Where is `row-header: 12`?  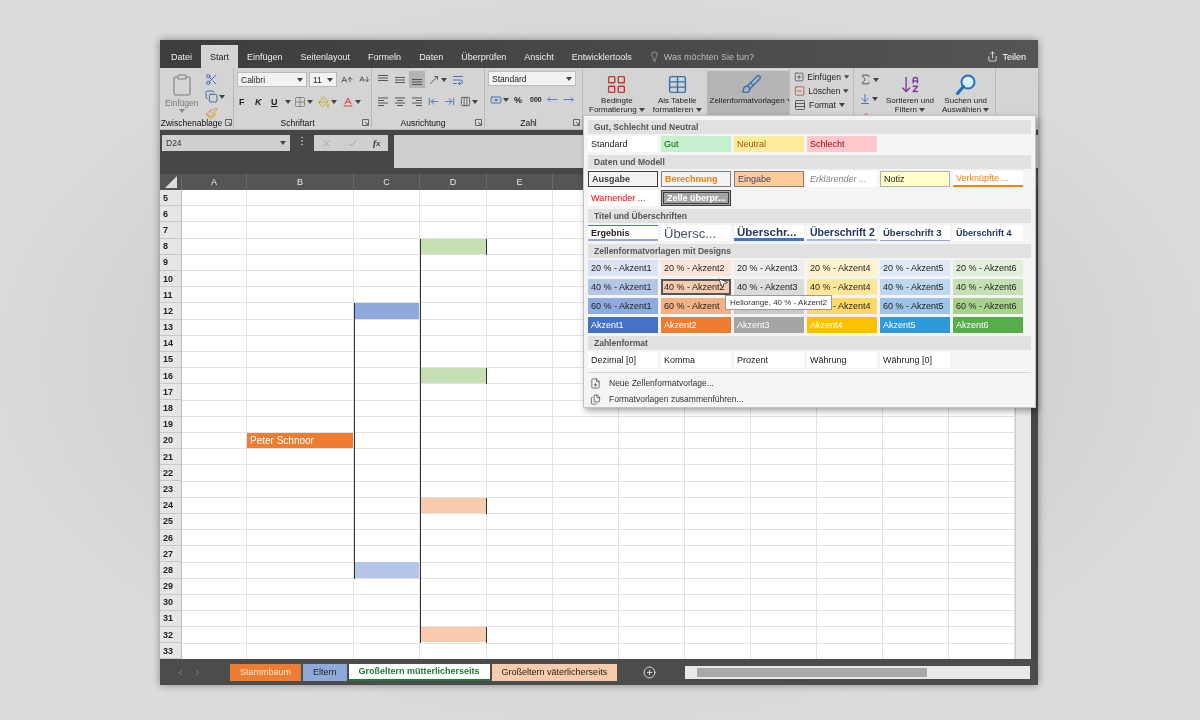
row-header: 12 is located at coordinates (171, 311).